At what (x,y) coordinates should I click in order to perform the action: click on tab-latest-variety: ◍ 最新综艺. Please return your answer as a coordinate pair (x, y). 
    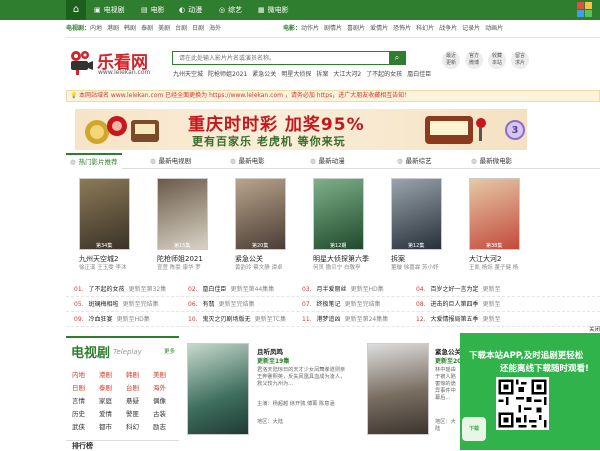
    Looking at the image, I should click on (414, 161).